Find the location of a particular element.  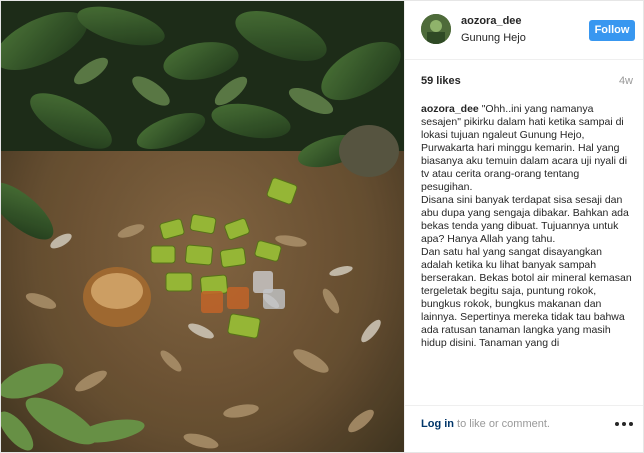

follow-button: Follow is located at coordinates (612, 30).